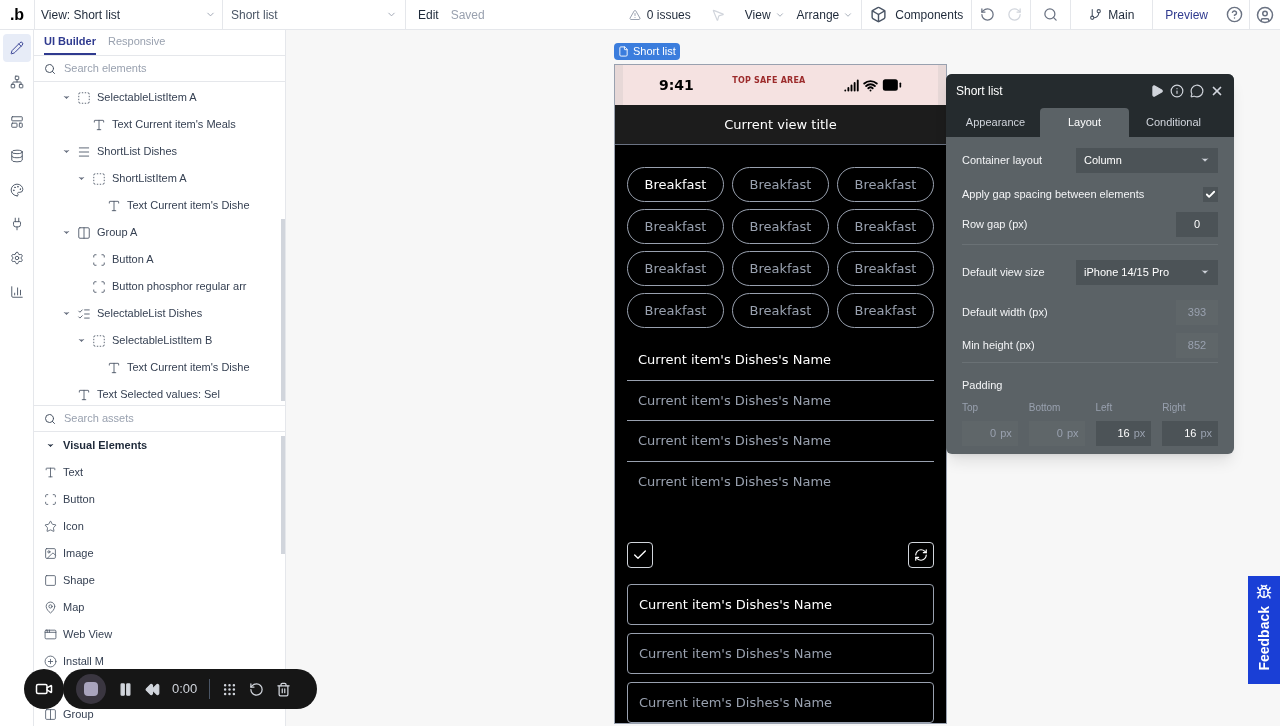 The image size is (1280, 726). I want to click on branch-icon, so click(1096, 14).